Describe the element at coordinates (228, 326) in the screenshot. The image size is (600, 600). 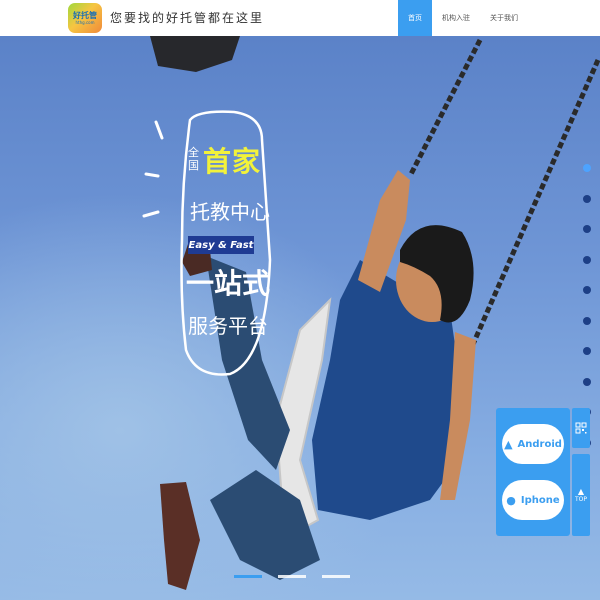
I see `headline-fuwu: 服务平台` at that location.